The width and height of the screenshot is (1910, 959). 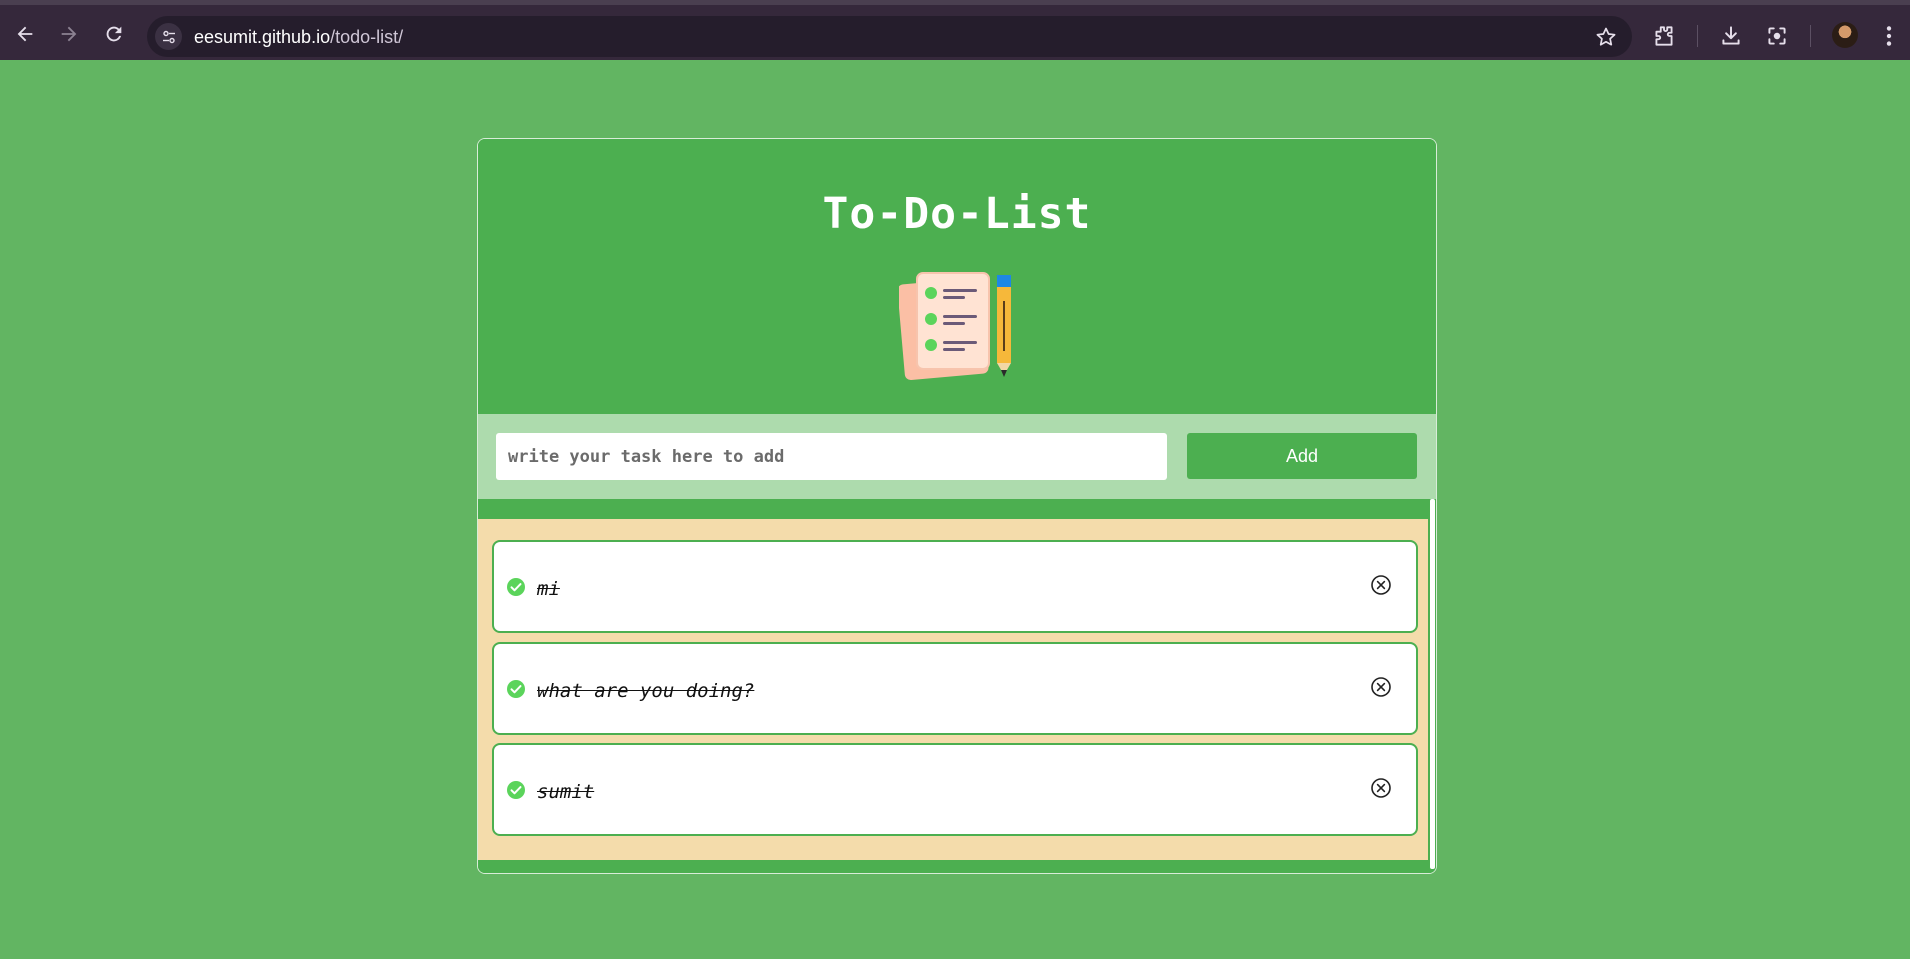 I want to click on forward-button, so click(x=69, y=34).